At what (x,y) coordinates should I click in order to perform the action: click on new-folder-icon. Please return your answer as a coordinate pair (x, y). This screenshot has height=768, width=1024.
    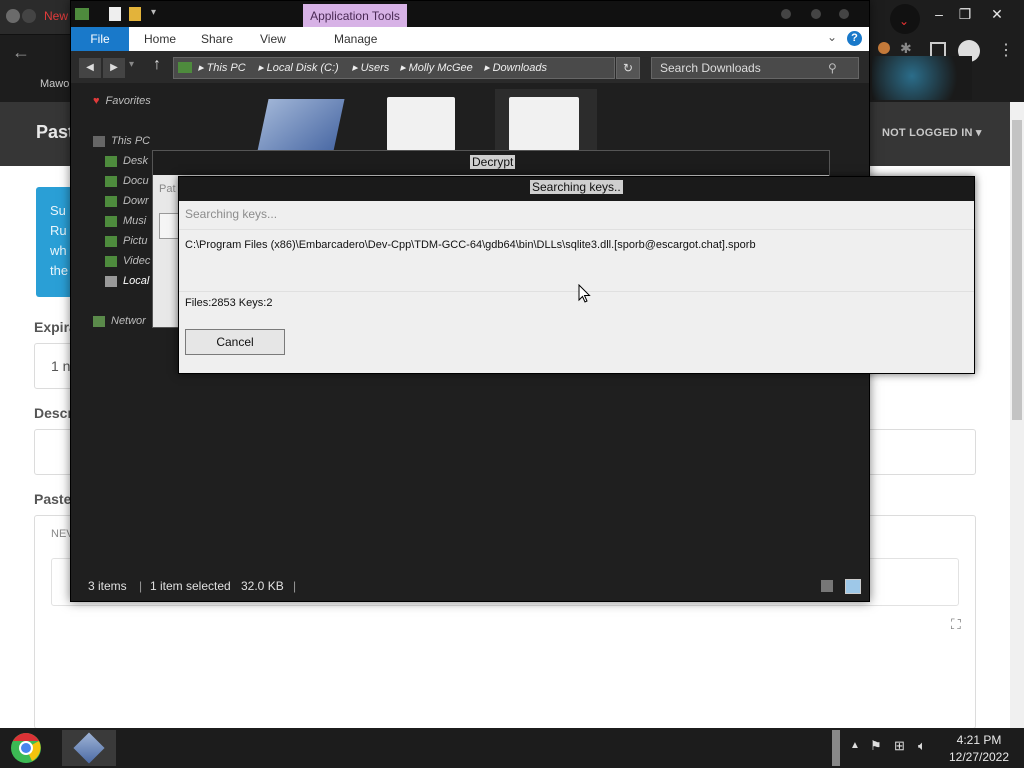
    Looking at the image, I should click on (135, 14).